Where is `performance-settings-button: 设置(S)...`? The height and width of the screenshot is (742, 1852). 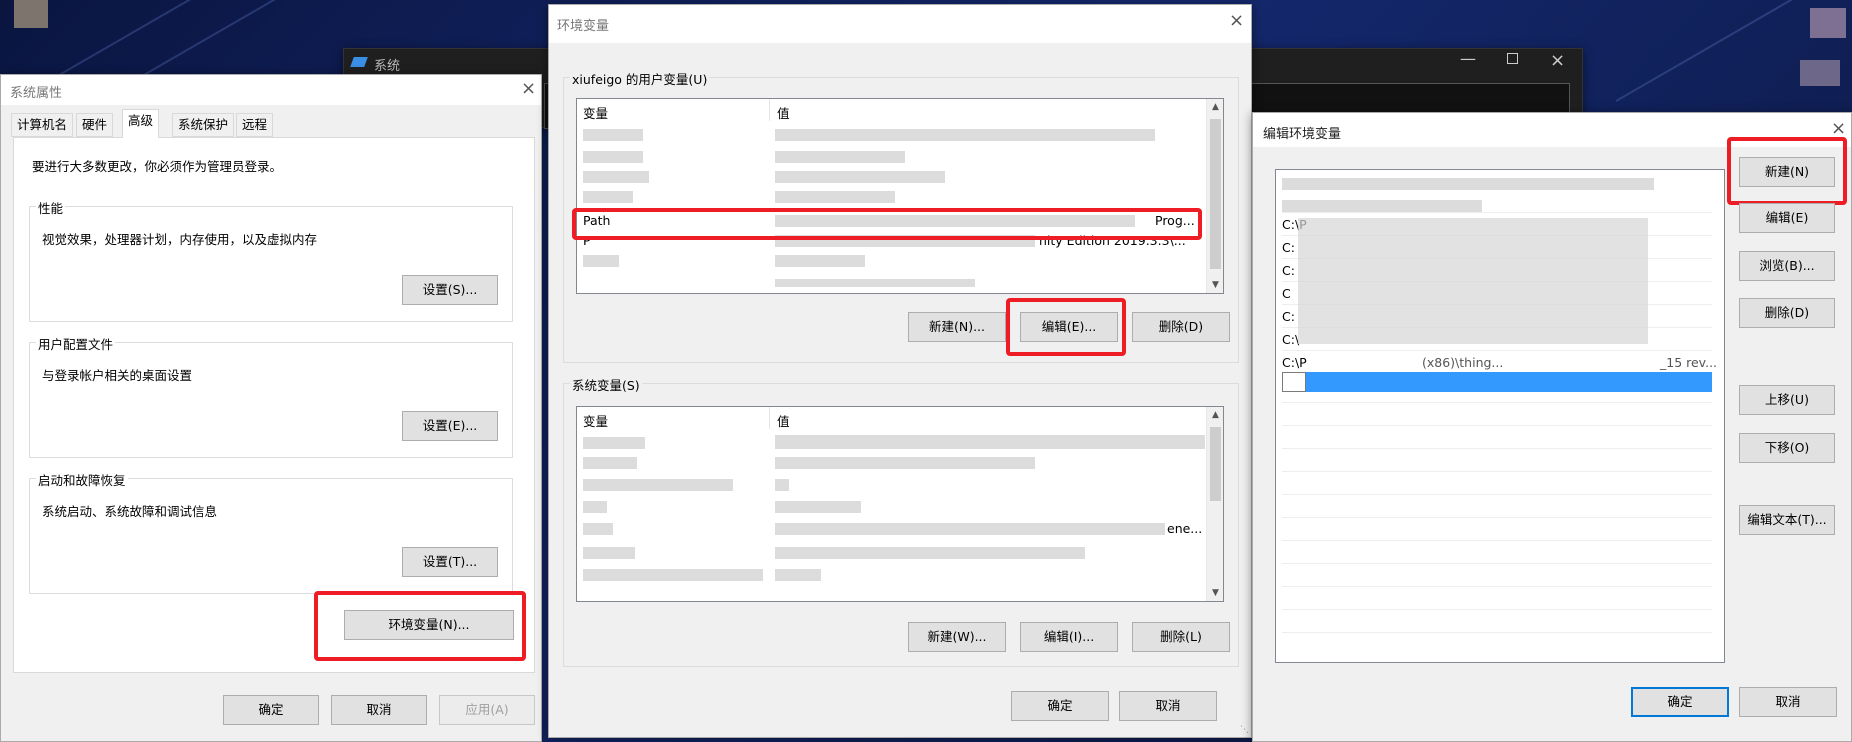
performance-settings-button: 设置(S)... is located at coordinates (450, 290).